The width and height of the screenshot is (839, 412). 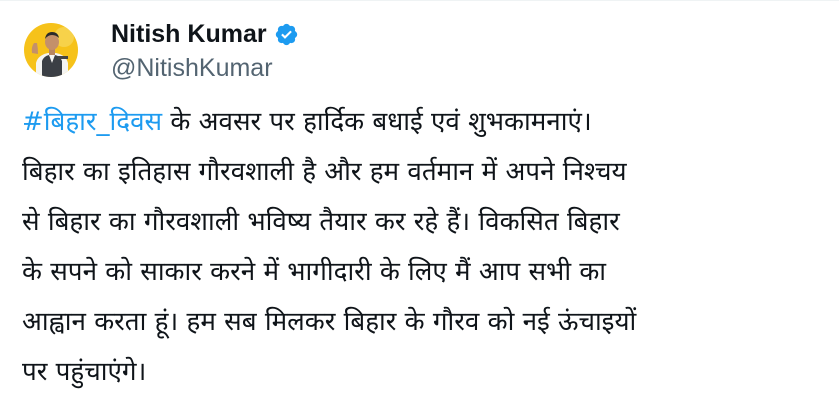 I want to click on author-names: Nitish Kumar @NitishKumar, so click(x=205, y=50).